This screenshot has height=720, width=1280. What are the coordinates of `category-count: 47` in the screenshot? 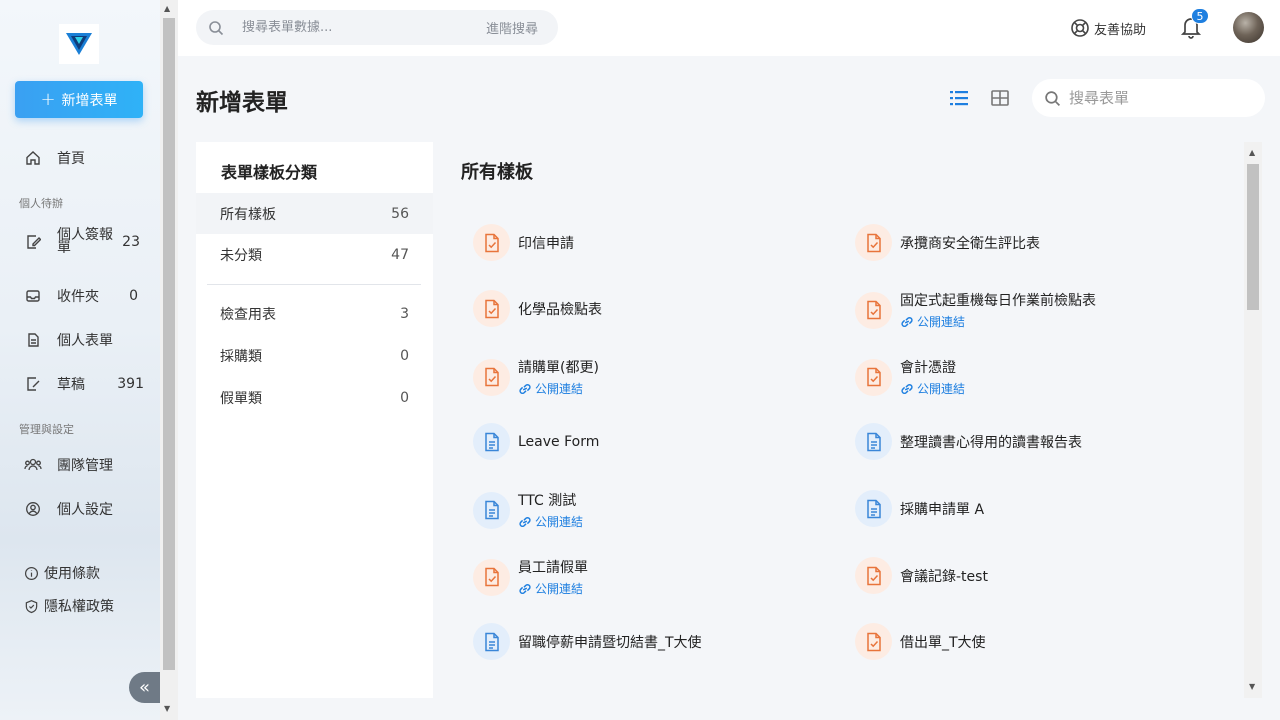 It's located at (400, 254).